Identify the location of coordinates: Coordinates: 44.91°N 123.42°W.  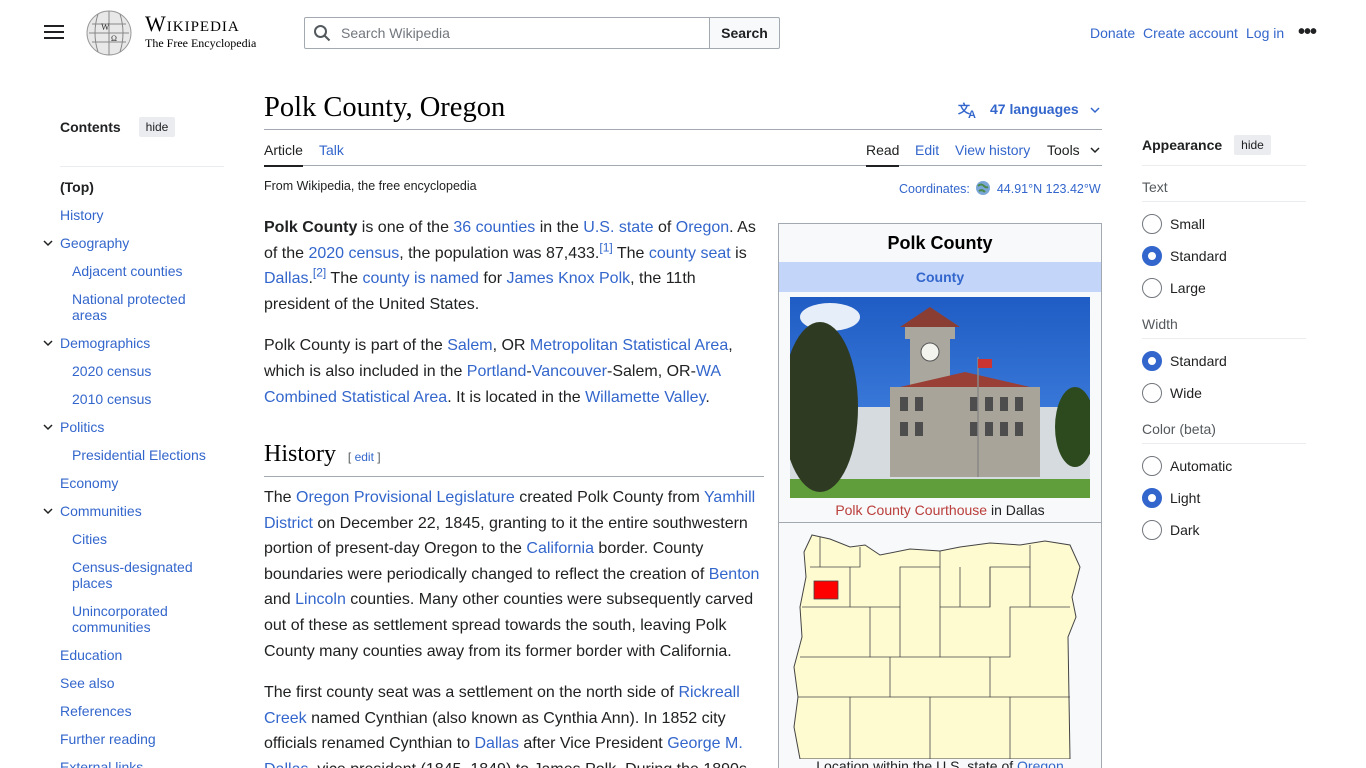
(1000, 188).